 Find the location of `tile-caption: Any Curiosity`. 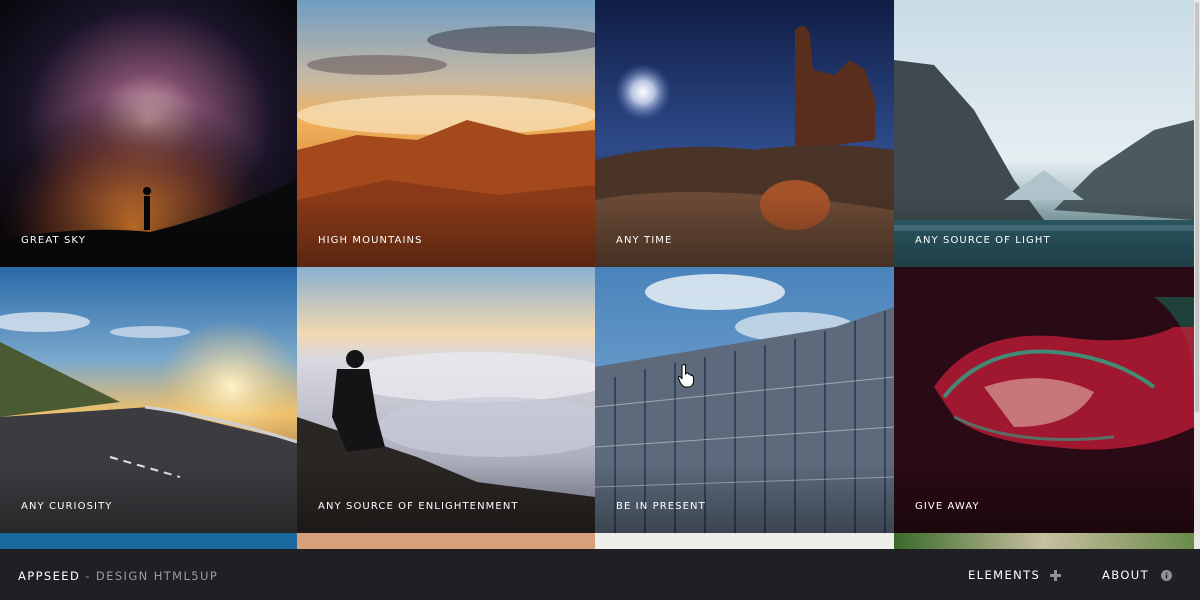

tile-caption: Any Curiosity is located at coordinates (67, 506).